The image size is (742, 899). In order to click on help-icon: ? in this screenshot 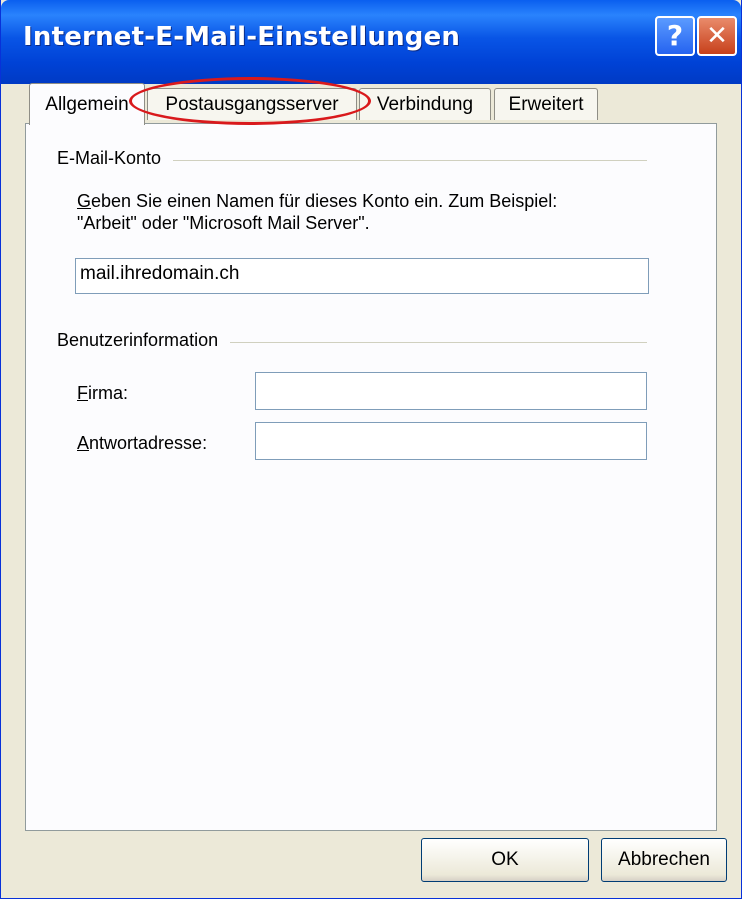, I will do `click(675, 35)`.